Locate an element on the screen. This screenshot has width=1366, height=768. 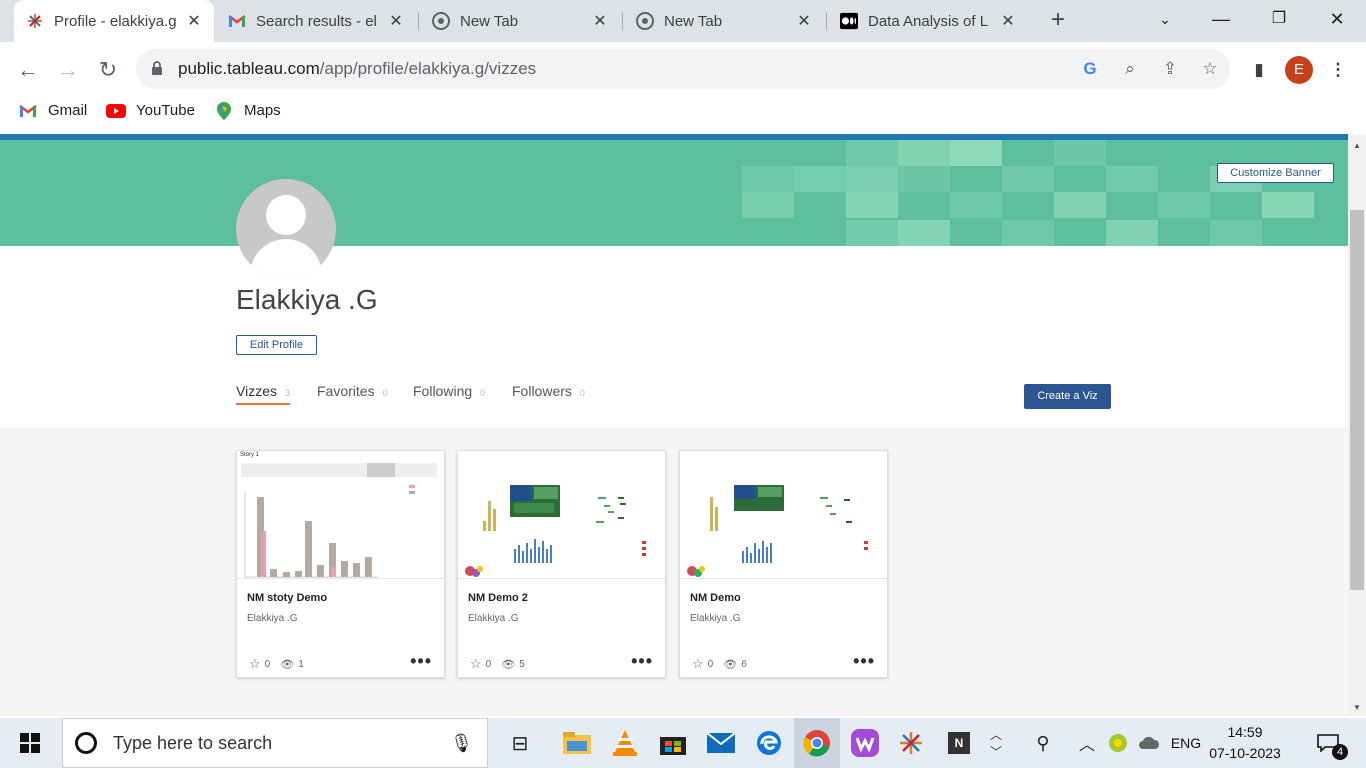
reload-icon: ↻ is located at coordinates (108, 70).